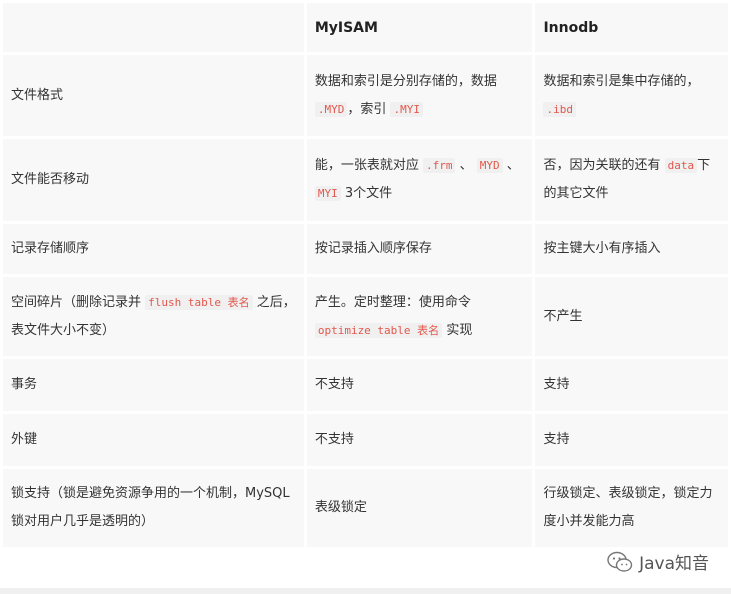 Image resolution: width=731 pixels, height=594 pixels. I want to click on bottom-divider, so click(365, 591).